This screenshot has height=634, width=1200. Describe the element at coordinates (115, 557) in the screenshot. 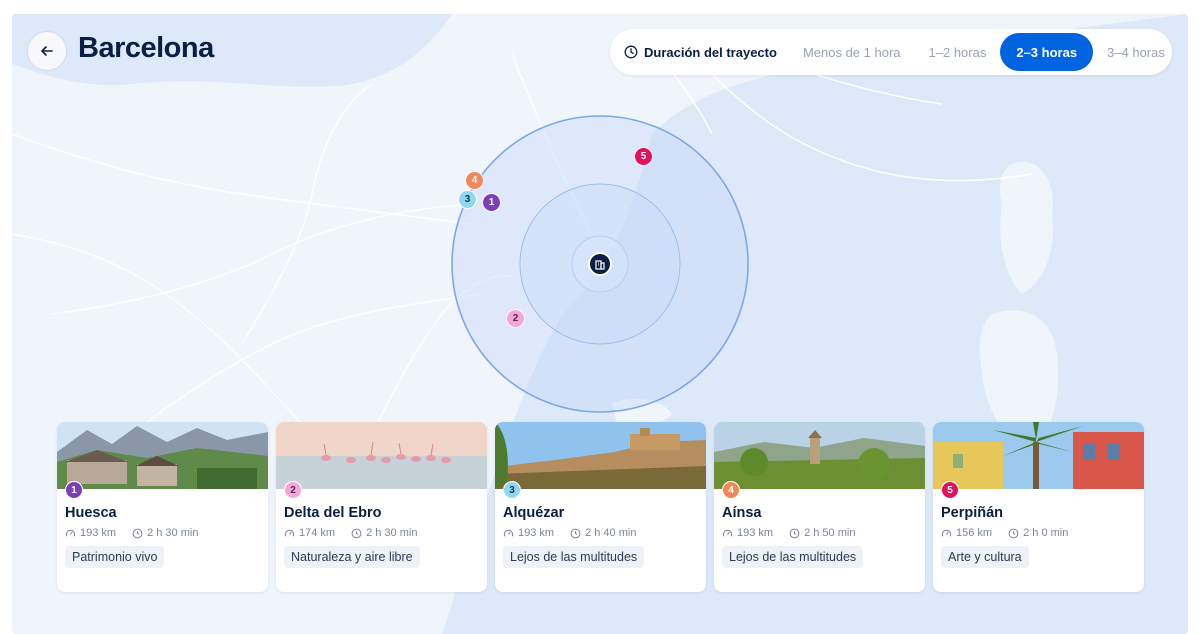

I see `card-category-tag: Patrimonio vivo` at that location.